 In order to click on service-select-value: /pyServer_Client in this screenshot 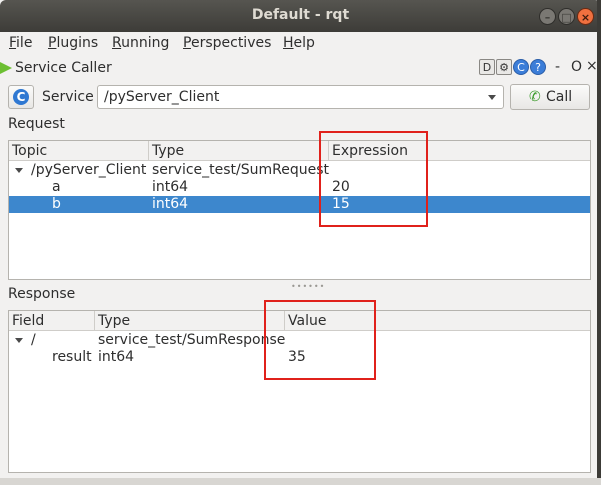, I will do `click(162, 97)`.